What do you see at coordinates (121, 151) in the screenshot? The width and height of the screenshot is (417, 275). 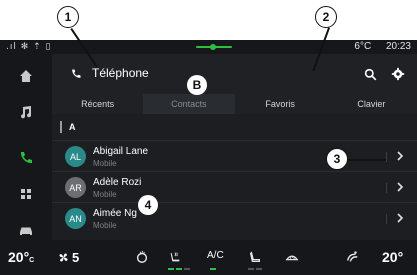 I see `contact-name: Abigail Lane` at bounding box center [121, 151].